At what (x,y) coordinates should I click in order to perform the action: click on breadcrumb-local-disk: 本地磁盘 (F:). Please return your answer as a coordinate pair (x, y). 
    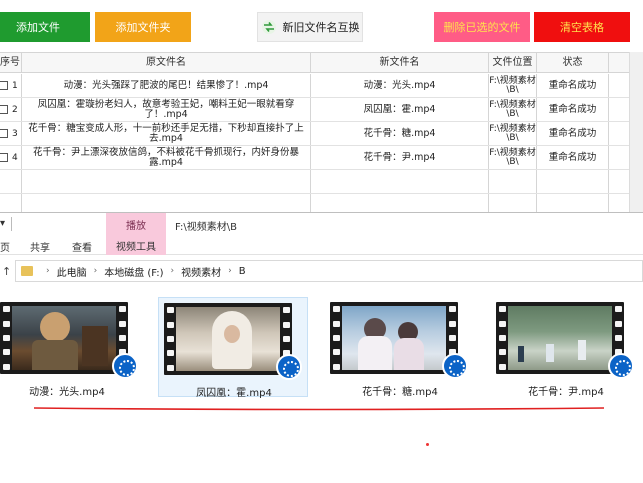
    Looking at the image, I should click on (133, 271).